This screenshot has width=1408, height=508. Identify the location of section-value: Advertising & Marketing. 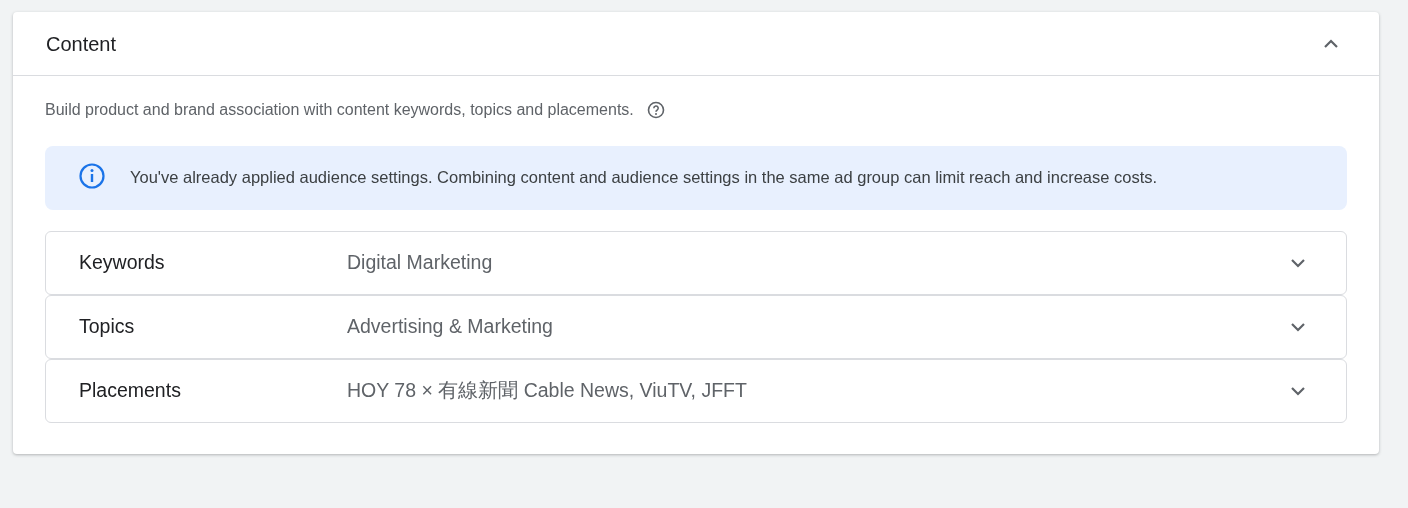
(450, 327).